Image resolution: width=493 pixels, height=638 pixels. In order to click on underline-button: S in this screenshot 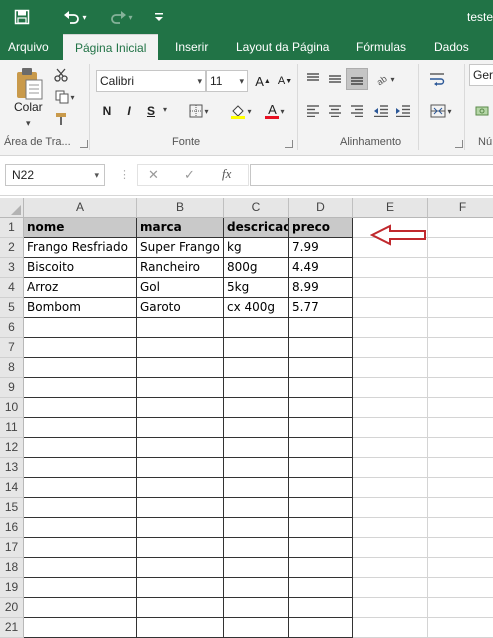, I will do `click(151, 111)`.